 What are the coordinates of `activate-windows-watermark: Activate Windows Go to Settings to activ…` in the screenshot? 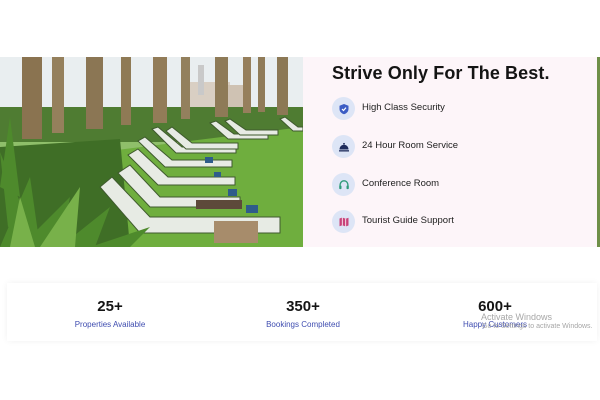 It's located at (537, 321).